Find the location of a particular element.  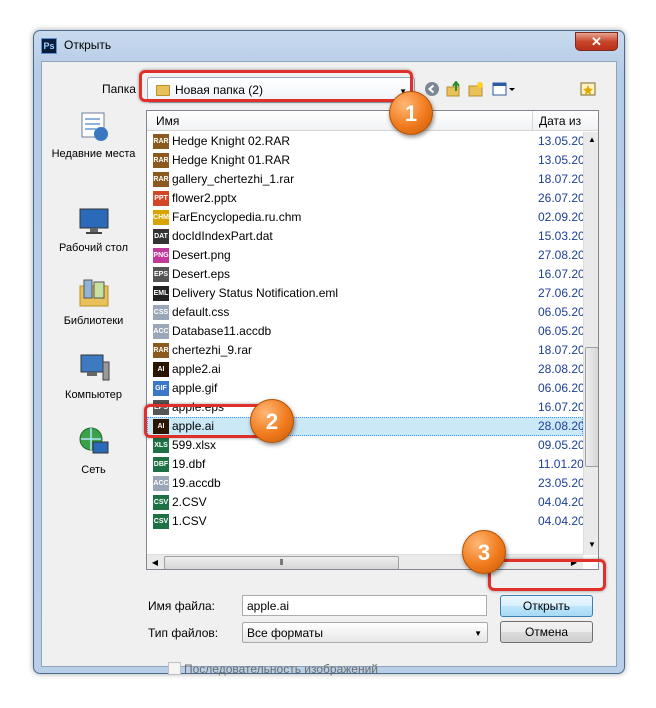

look-in-label: Папка is located at coordinates (119, 89).